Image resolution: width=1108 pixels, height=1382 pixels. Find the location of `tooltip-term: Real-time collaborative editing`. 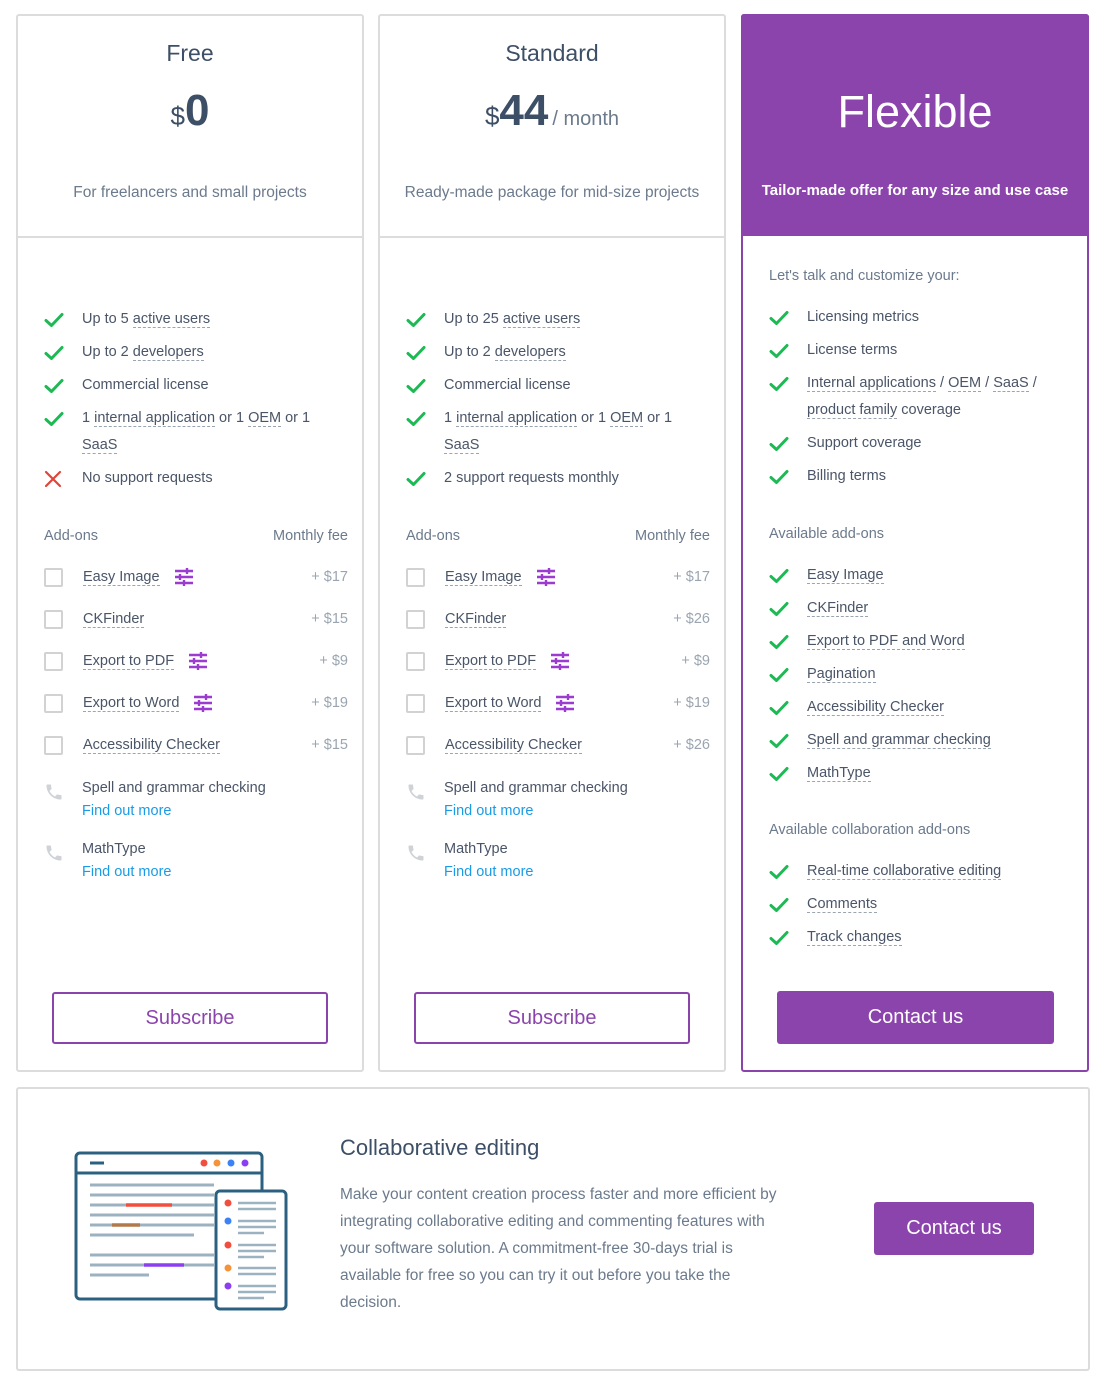

tooltip-term: Real-time collaborative editing is located at coordinates (904, 871).